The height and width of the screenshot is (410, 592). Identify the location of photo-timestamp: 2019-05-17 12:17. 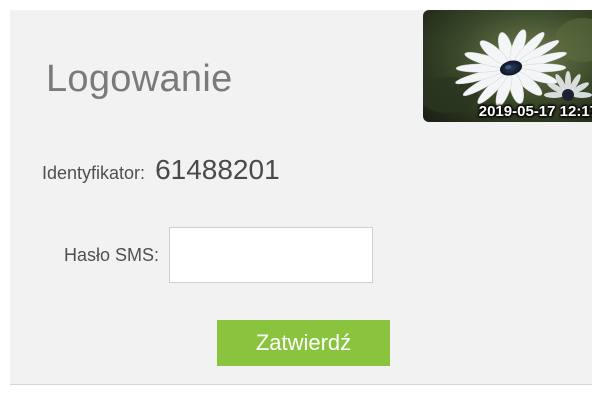
(535, 111).